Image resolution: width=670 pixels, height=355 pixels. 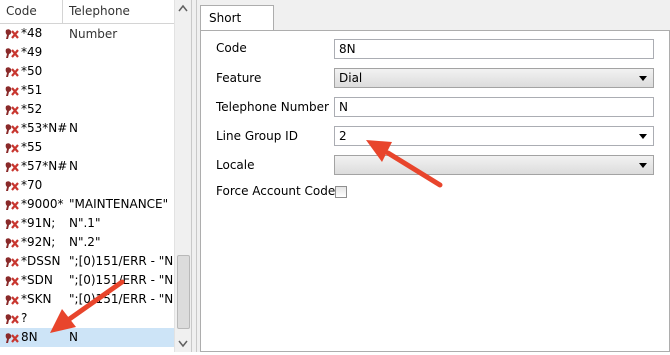 What do you see at coordinates (87, 318) in the screenshot?
I see `list-row: ?` at bounding box center [87, 318].